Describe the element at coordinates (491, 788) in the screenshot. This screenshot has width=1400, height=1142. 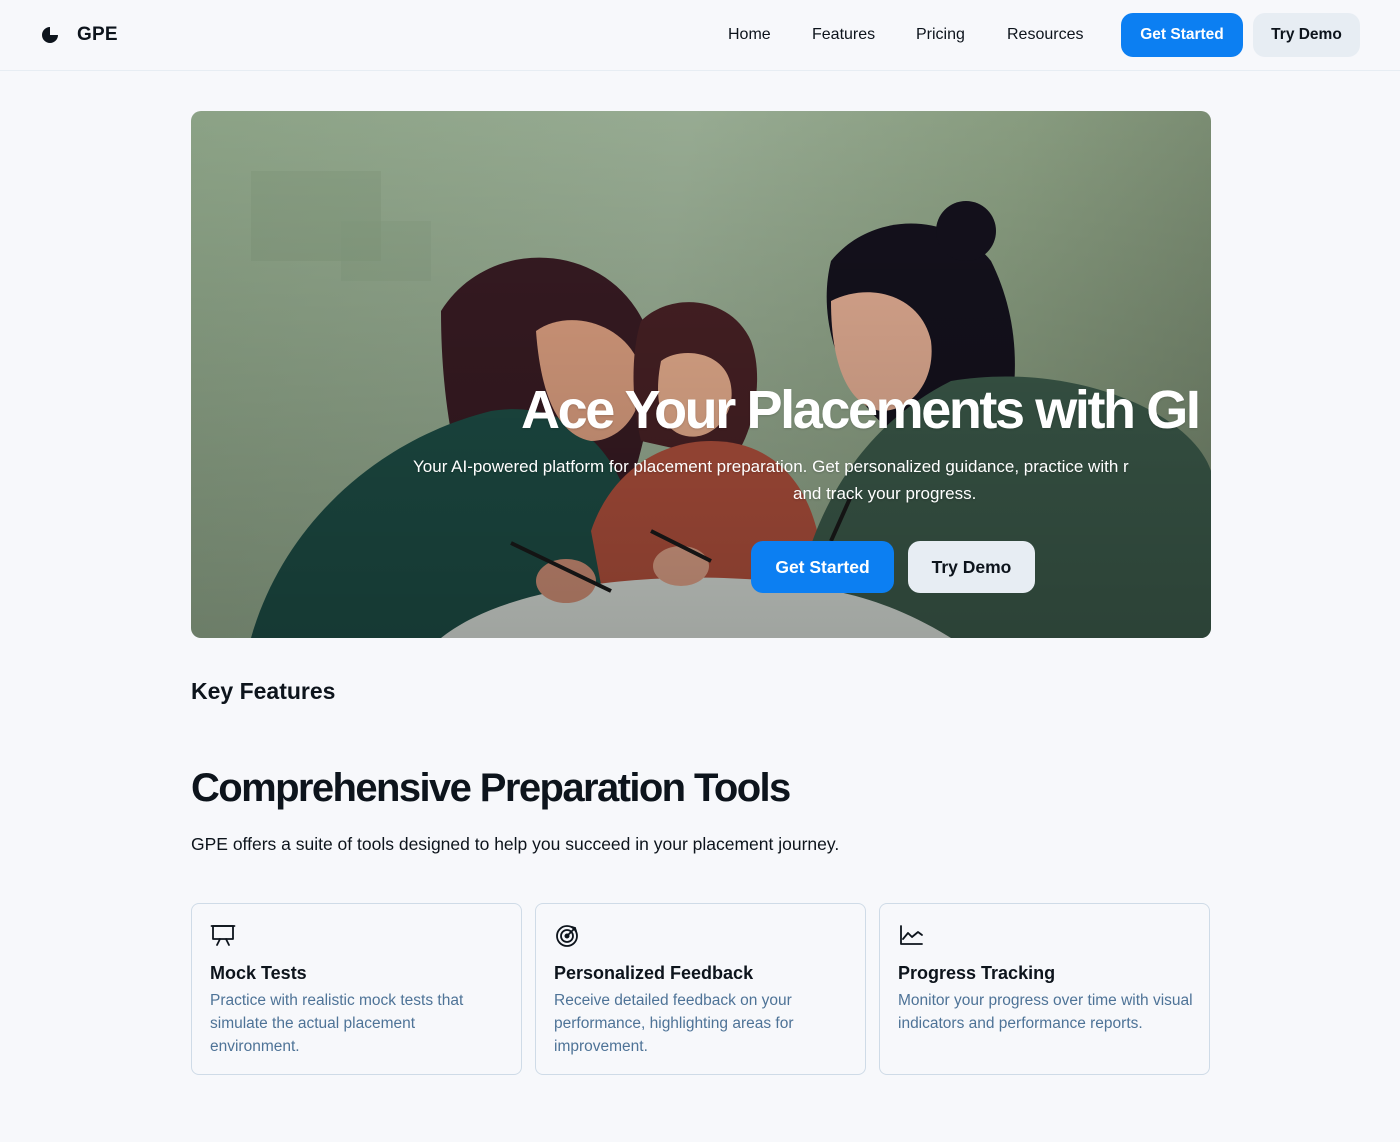
I see `section-title: Comprehensive Preparation Tools` at that location.